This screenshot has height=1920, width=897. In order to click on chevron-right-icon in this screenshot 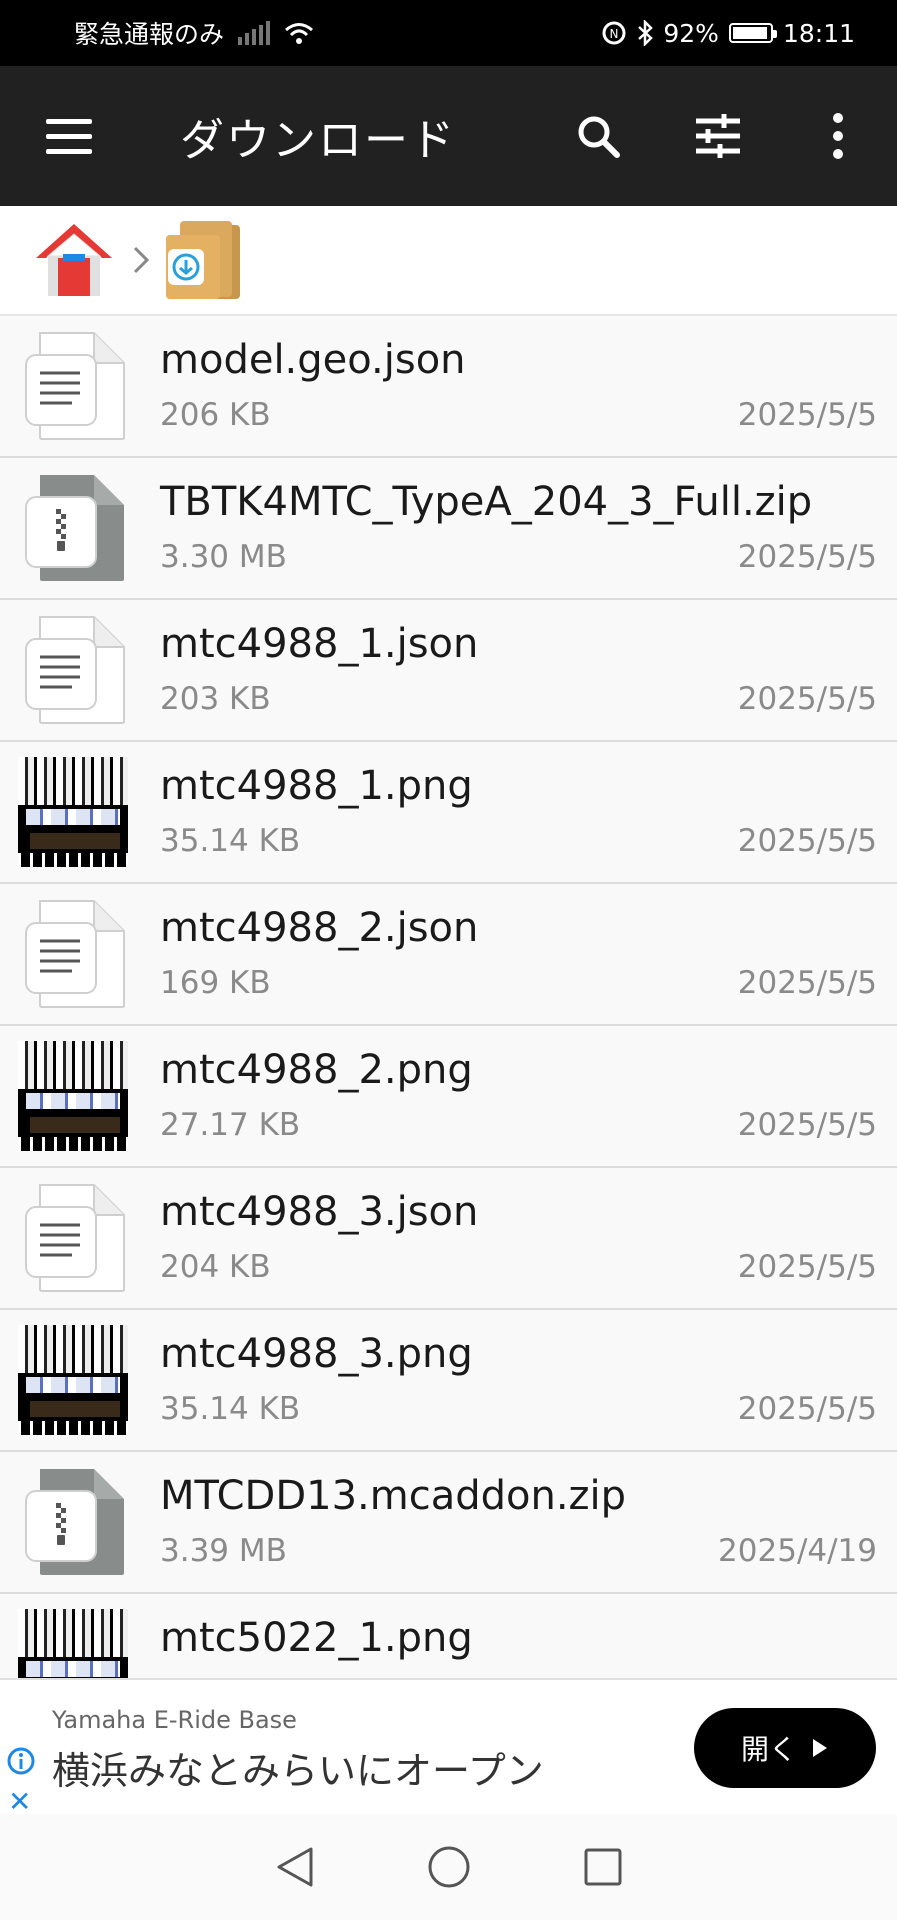, I will do `click(141, 260)`.